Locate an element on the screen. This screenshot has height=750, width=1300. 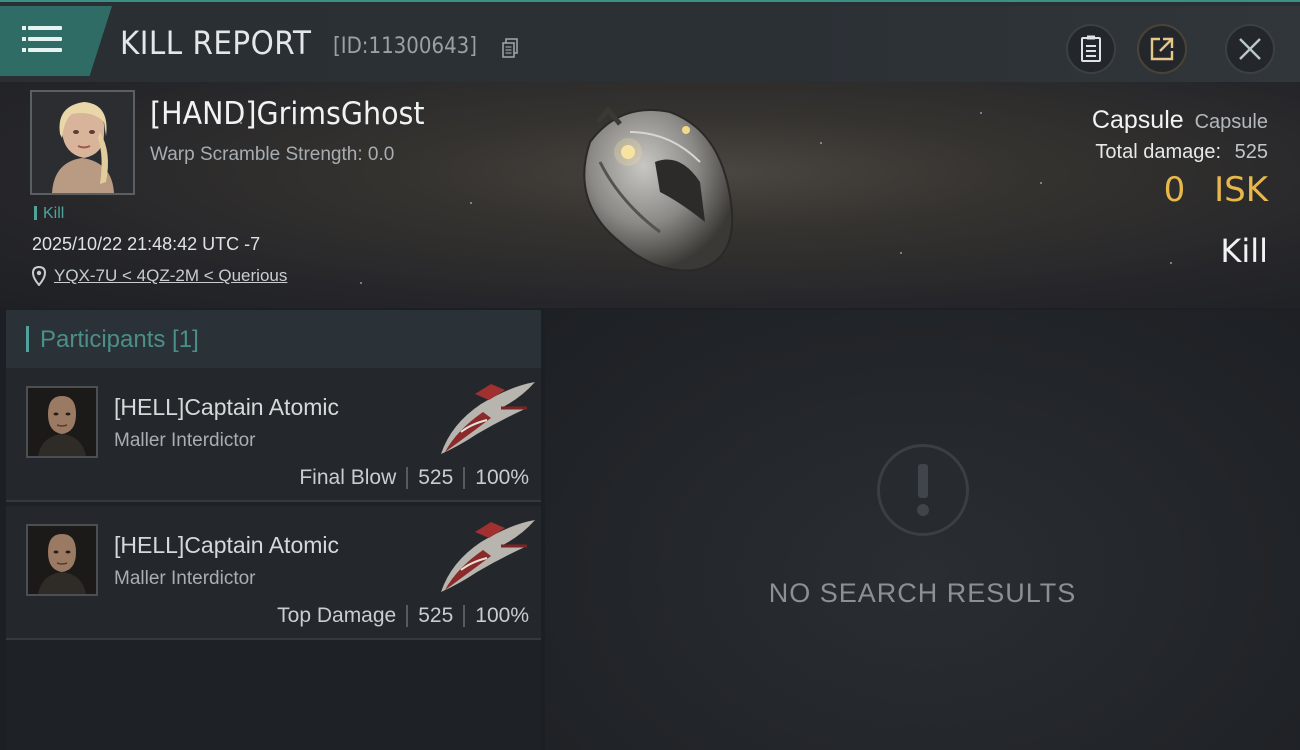
isk-unit: ISK is located at coordinates (1241, 190).